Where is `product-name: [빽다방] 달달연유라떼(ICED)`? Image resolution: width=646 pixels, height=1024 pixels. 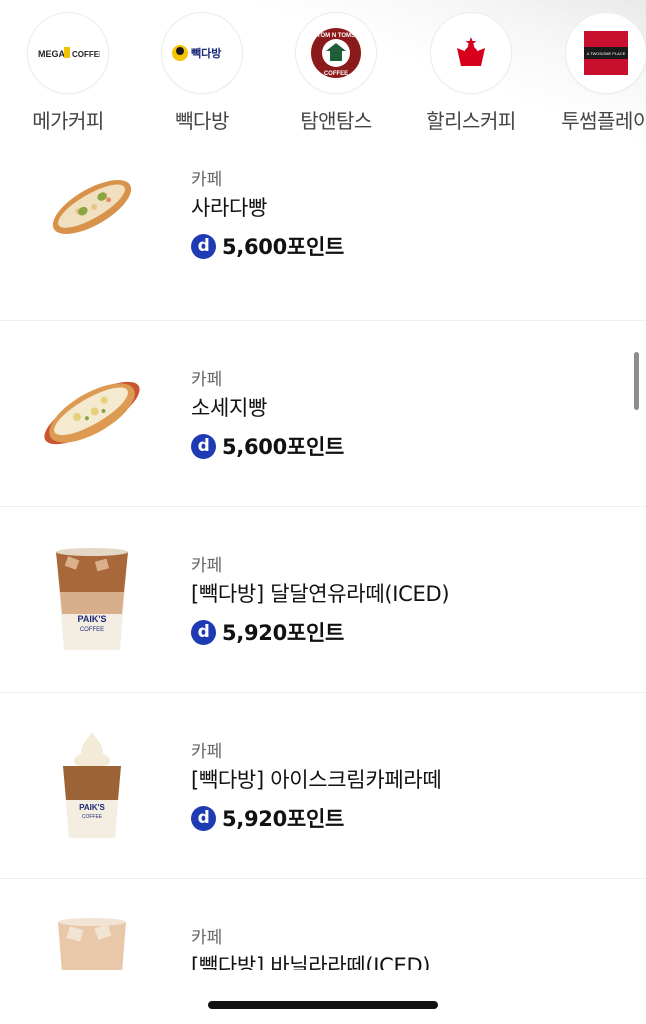 product-name: [빽다방] 달달연유라떼(ICED) is located at coordinates (320, 594).